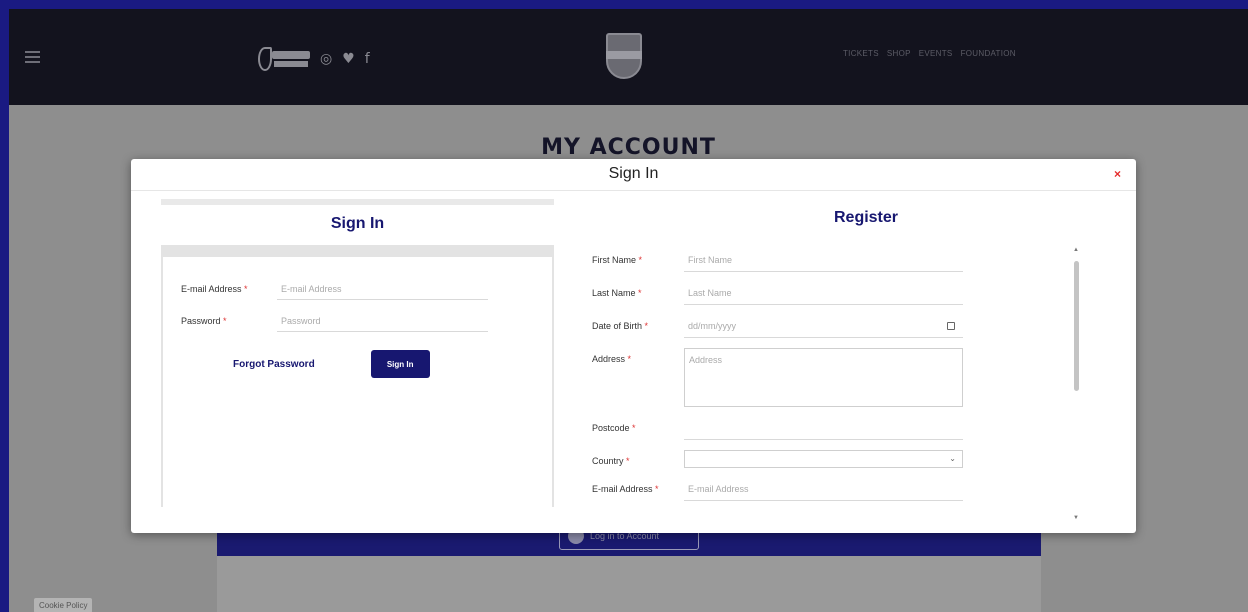  I want to click on last-name-row: Last Name *, so click(836, 293).